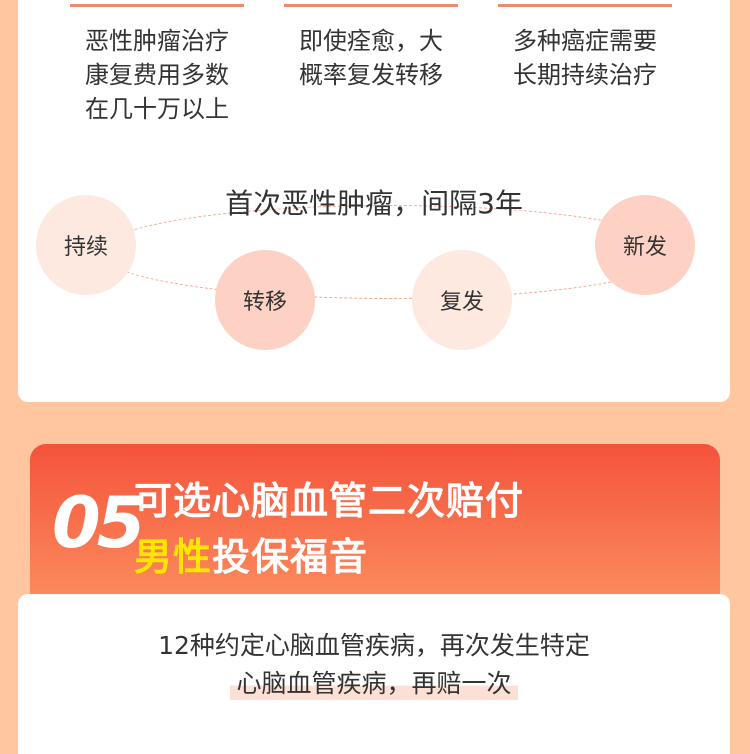 The height and width of the screenshot is (754, 750). I want to click on feature-line: 康复费用多数, so click(157, 75).